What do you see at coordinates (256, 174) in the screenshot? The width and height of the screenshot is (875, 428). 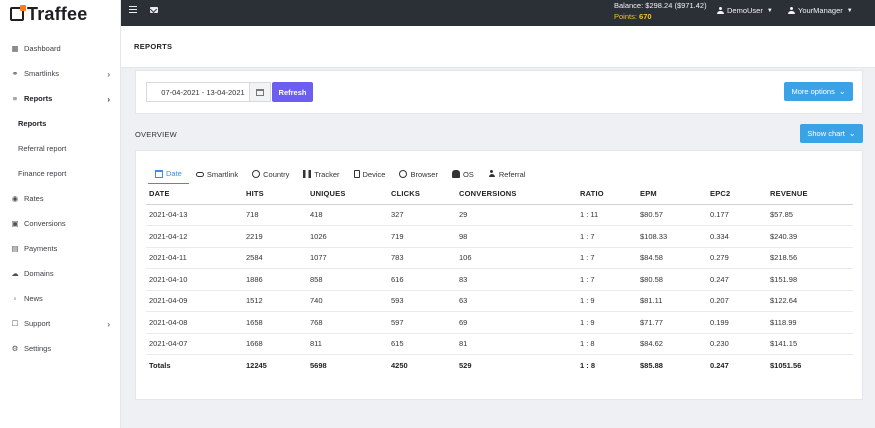 I see `globe-icon` at bounding box center [256, 174].